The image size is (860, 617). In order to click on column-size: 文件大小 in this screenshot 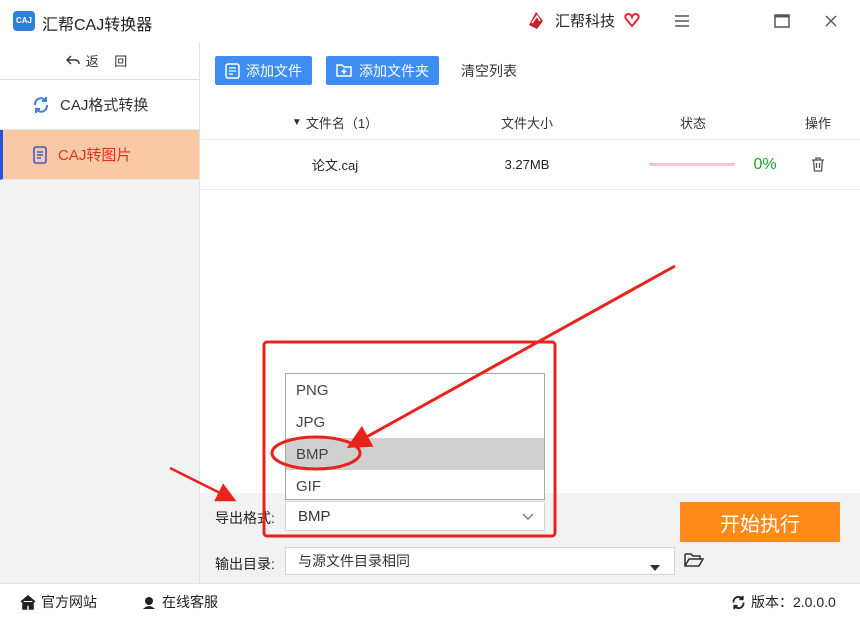, I will do `click(526, 123)`.